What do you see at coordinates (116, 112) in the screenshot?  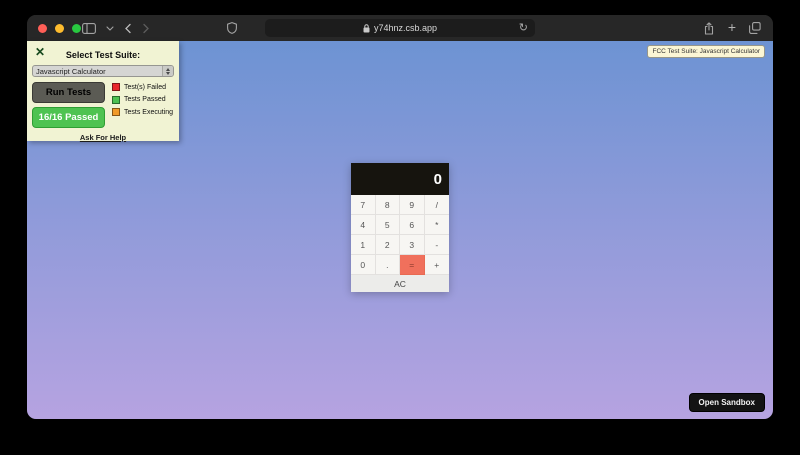 I see `executing-swatch` at bounding box center [116, 112].